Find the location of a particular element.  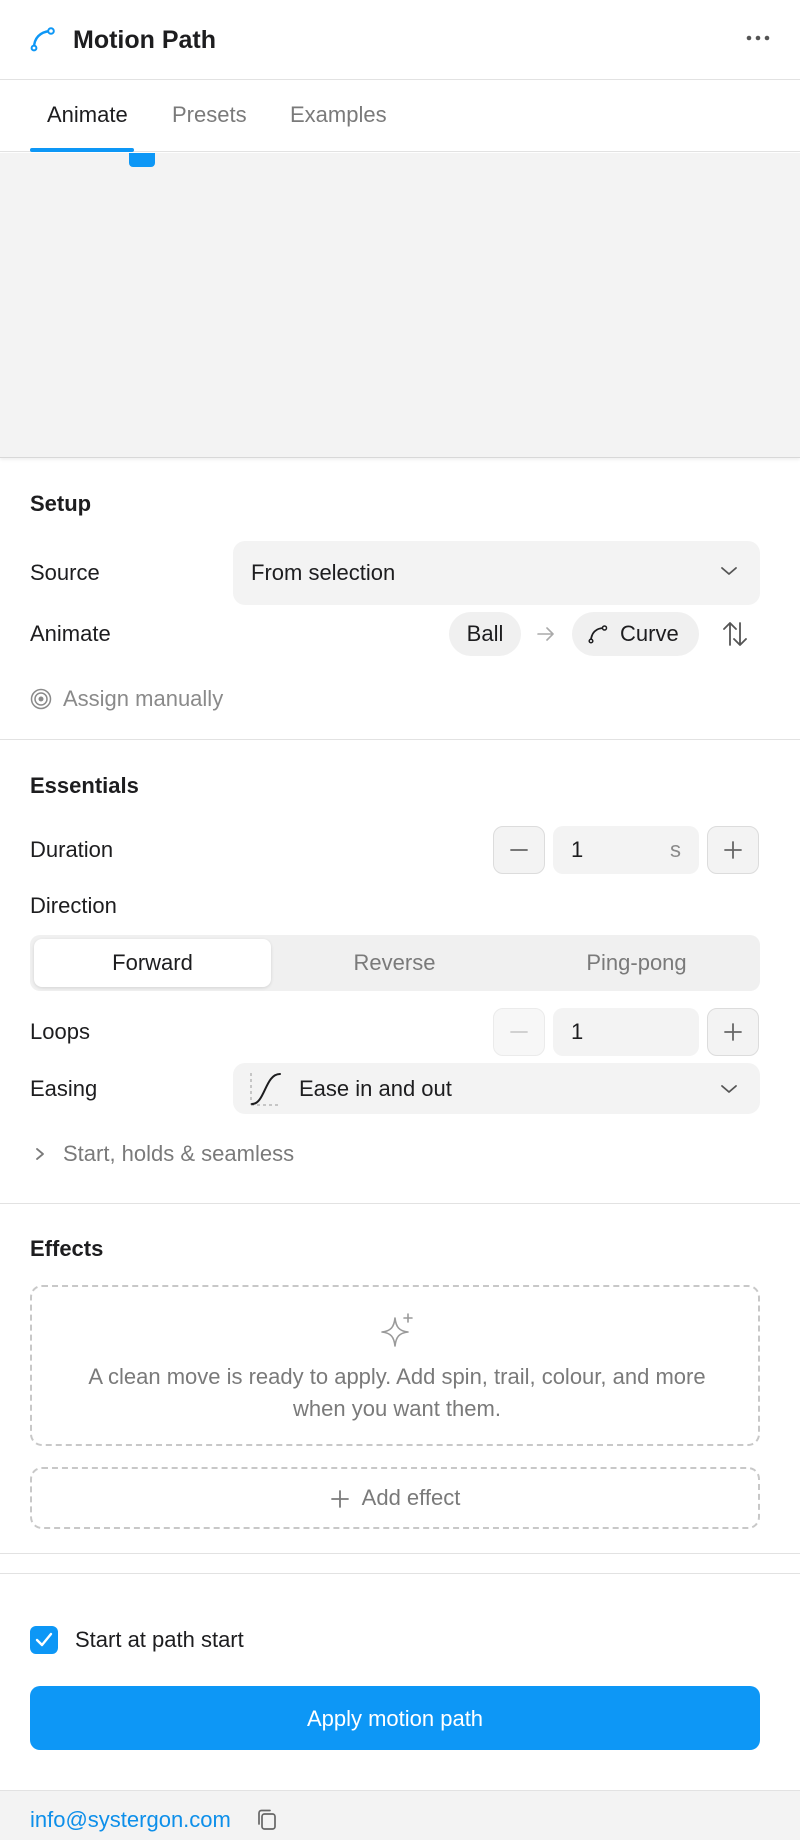

add-effect-button: Add effect is located at coordinates (395, 1498).